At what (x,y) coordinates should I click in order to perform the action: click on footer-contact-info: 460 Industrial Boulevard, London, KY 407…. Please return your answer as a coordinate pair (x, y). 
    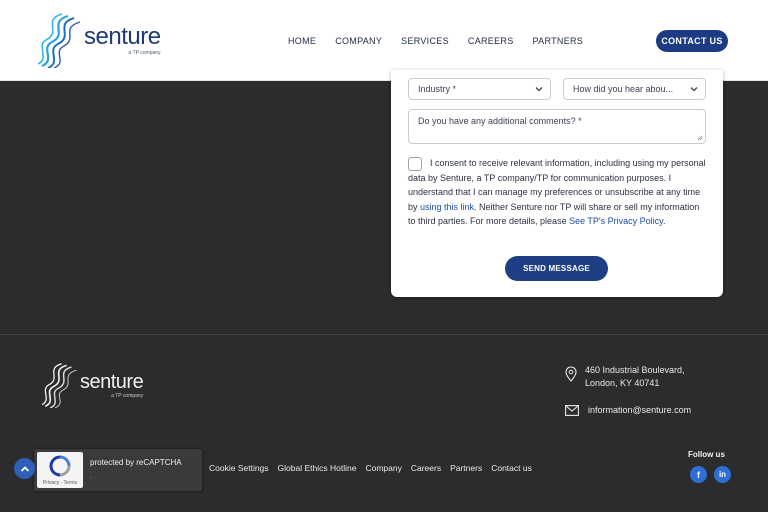
    Looking at the image, I should click on (650, 390).